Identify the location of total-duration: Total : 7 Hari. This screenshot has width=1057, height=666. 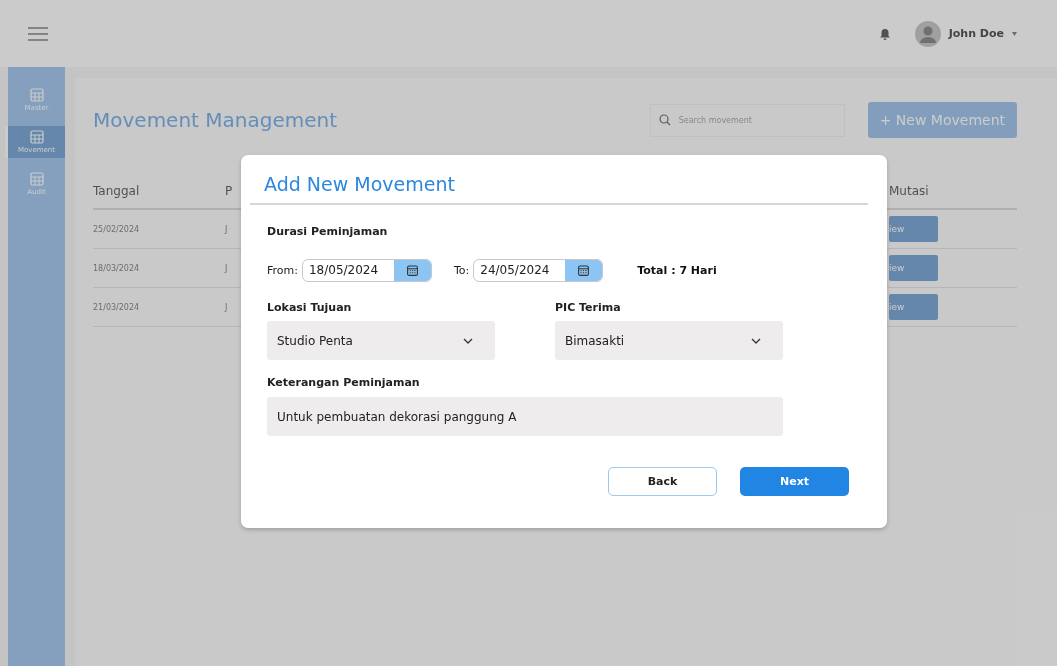
(677, 270).